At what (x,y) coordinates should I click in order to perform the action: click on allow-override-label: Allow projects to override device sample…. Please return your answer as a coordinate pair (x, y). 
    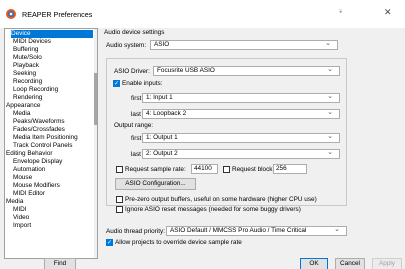
    Looking at the image, I should click on (178, 242).